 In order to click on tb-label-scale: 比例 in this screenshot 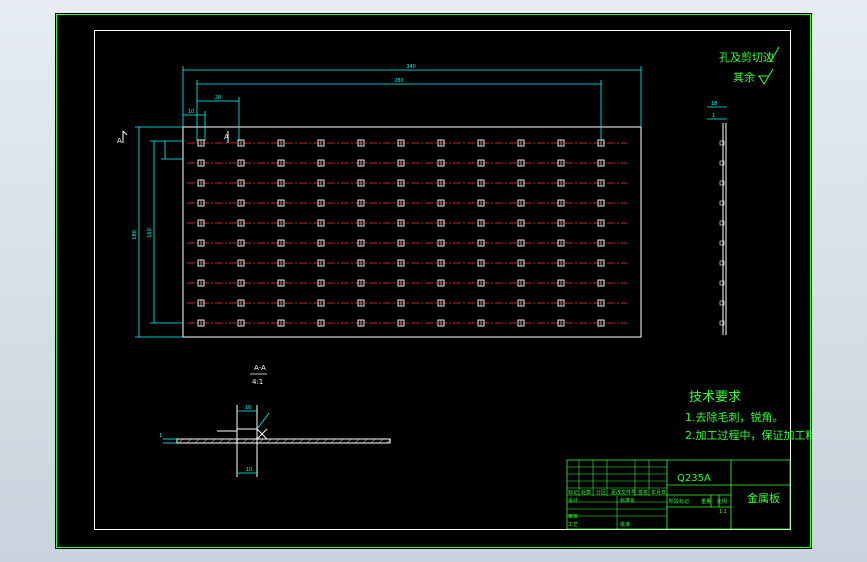, I will do `click(722, 501)`.